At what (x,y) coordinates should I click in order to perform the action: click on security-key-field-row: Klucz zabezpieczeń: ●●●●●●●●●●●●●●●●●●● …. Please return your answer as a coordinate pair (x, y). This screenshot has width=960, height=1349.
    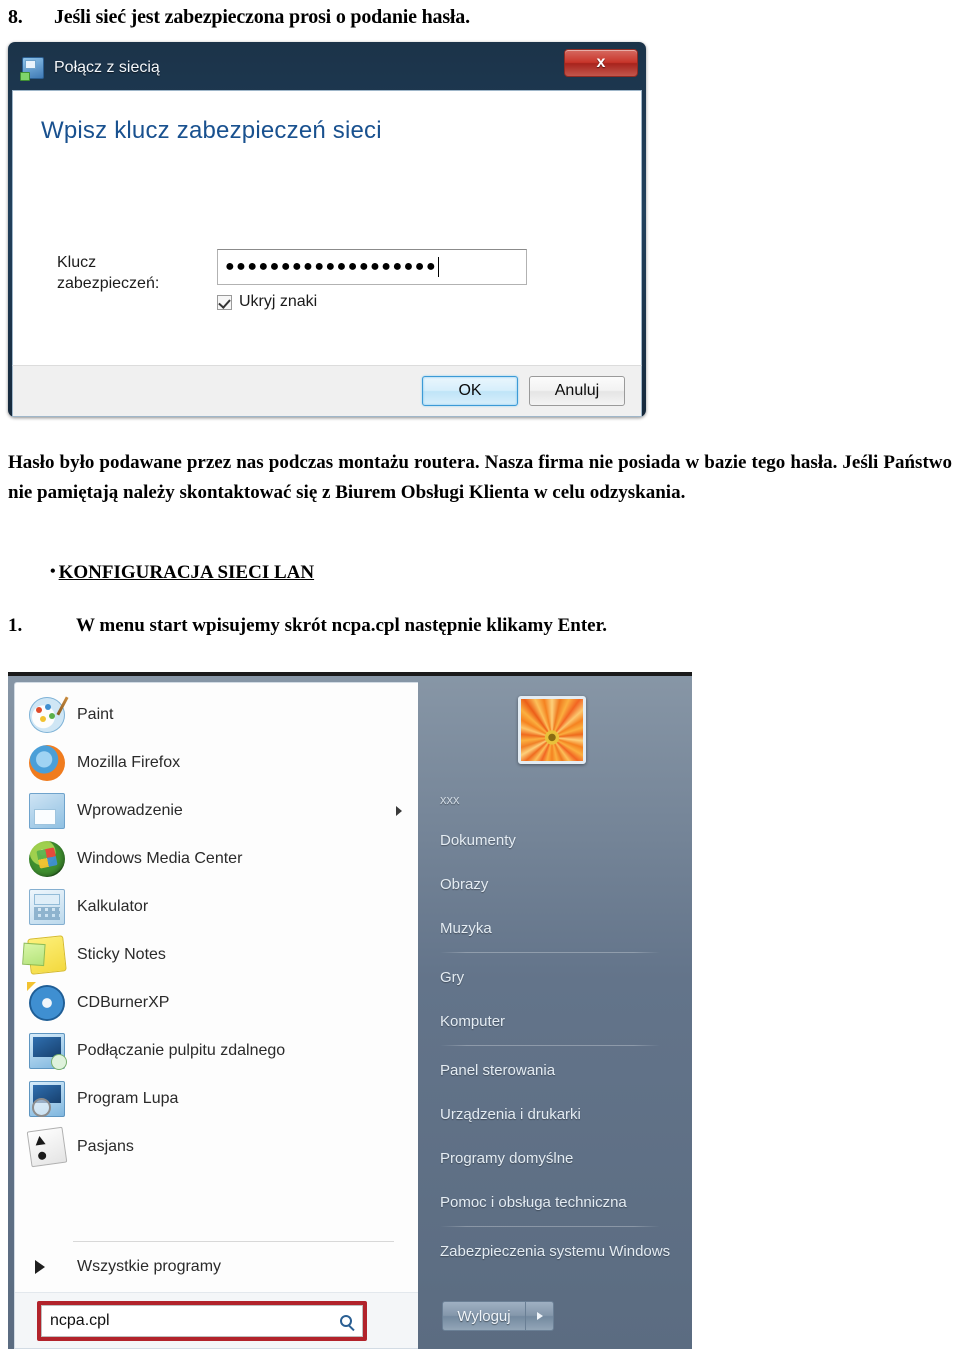
    Looking at the image, I should click on (292, 280).